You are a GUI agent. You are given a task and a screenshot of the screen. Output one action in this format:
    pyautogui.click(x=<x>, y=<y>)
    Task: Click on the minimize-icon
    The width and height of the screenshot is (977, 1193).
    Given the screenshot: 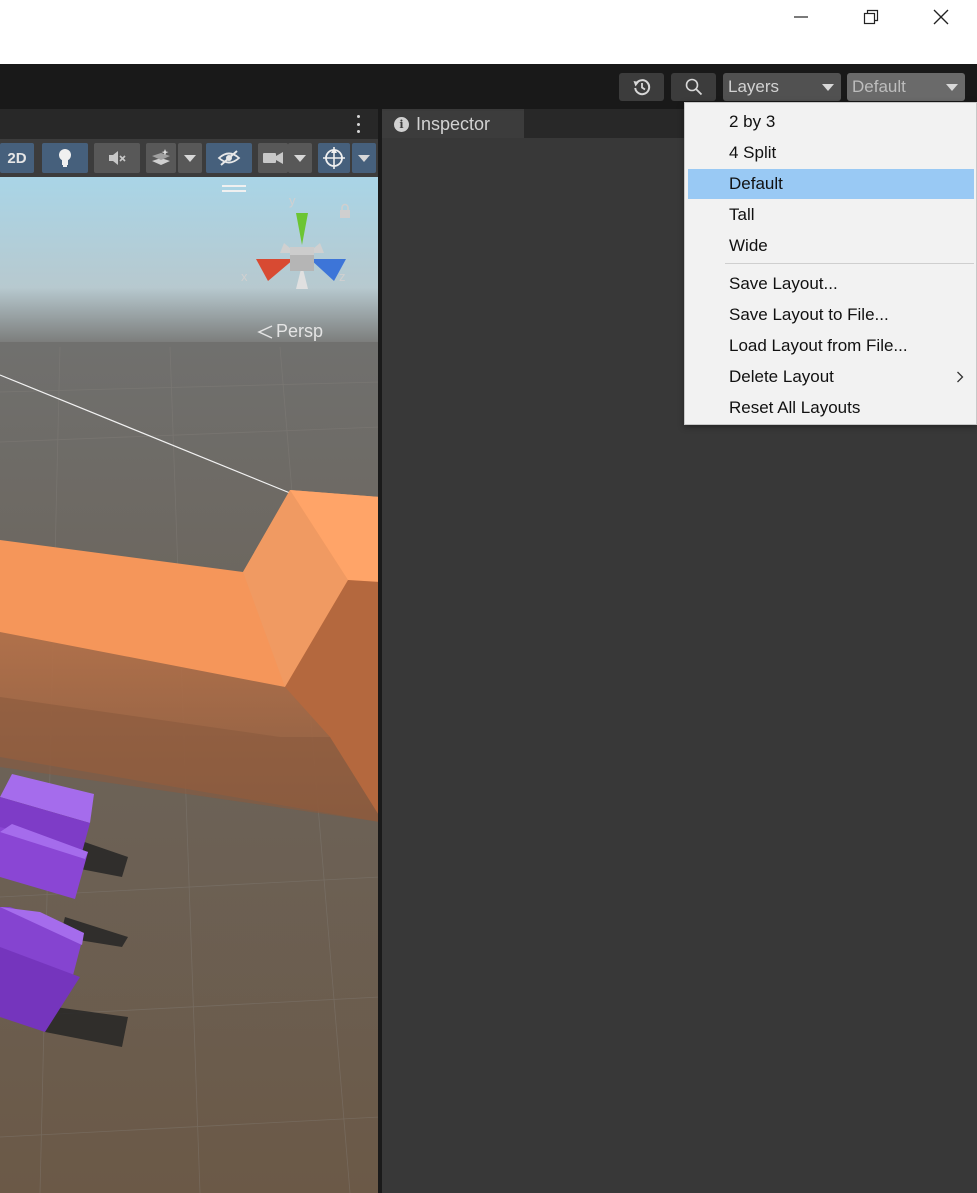 What is the action you would take?
    pyautogui.click(x=801, y=17)
    